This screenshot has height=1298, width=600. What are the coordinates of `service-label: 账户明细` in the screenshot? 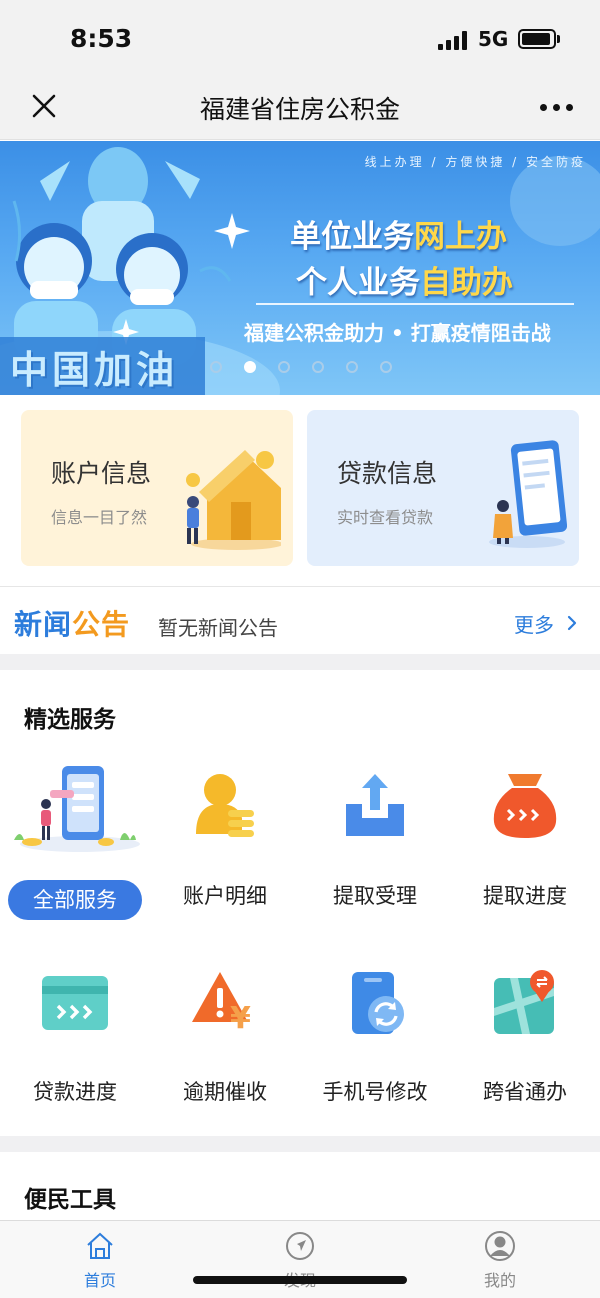 It's located at (225, 896).